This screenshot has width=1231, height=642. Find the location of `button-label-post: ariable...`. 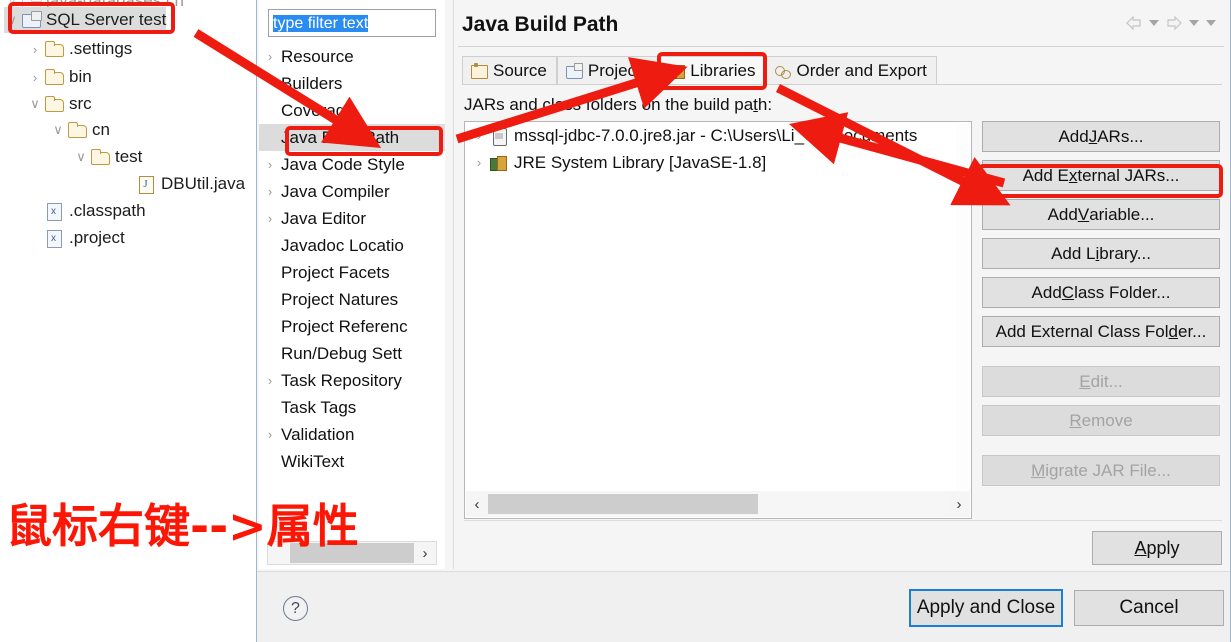

button-label-post: ariable... is located at coordinates (1122, 214).